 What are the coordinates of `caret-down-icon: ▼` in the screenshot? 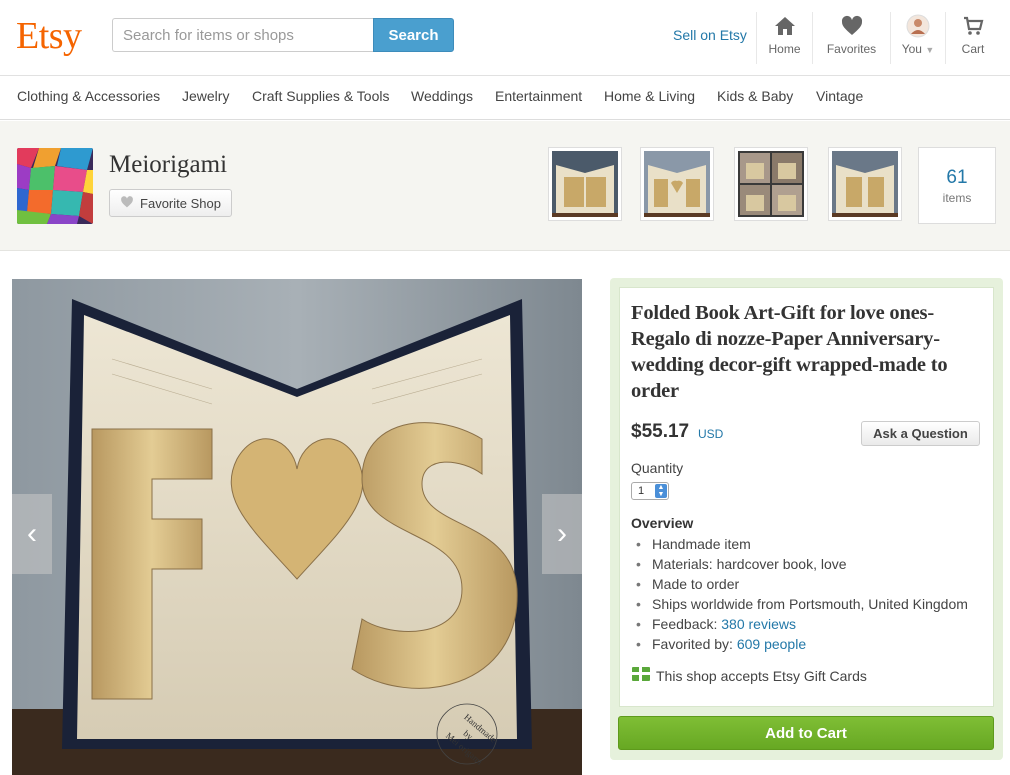 It's located at (930, 50).